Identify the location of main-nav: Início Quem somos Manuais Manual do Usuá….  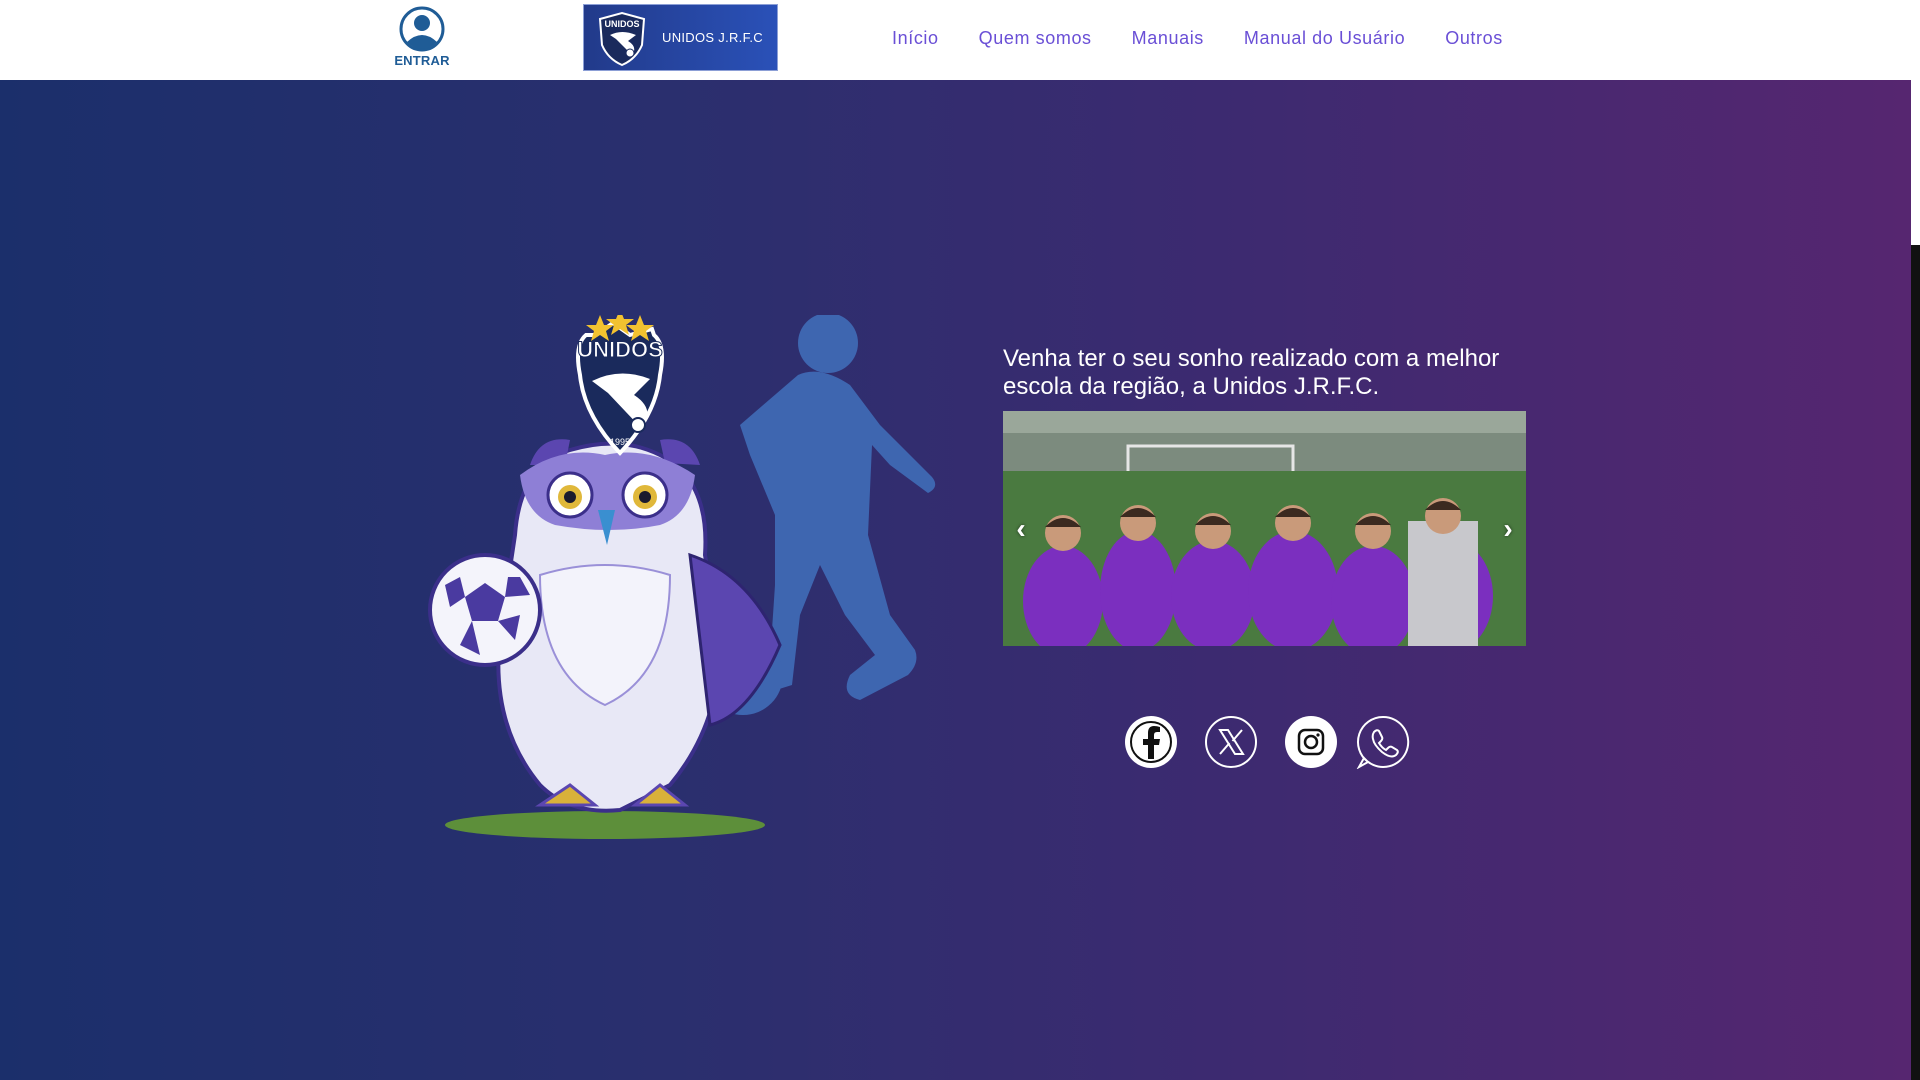
(1217, 38).